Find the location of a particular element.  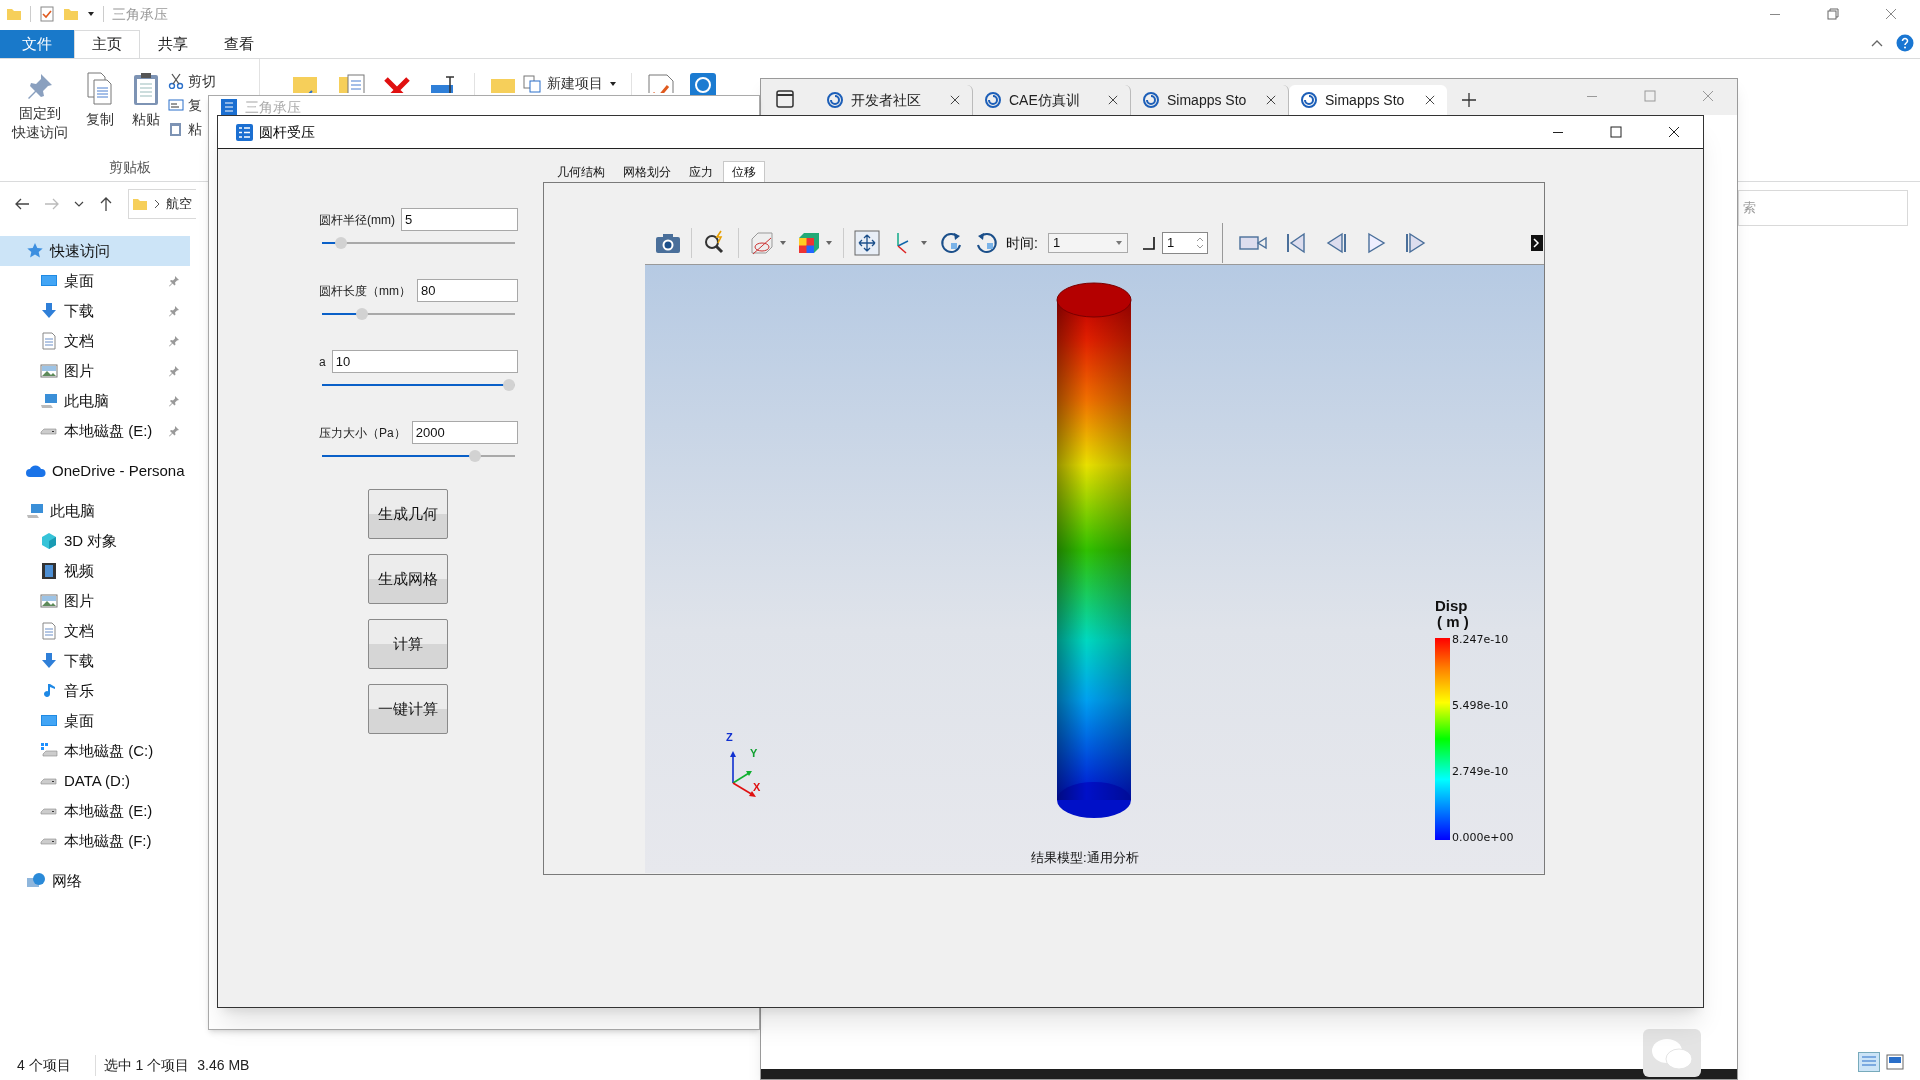

step-forward-icon is located at coordinates (1415, 243).